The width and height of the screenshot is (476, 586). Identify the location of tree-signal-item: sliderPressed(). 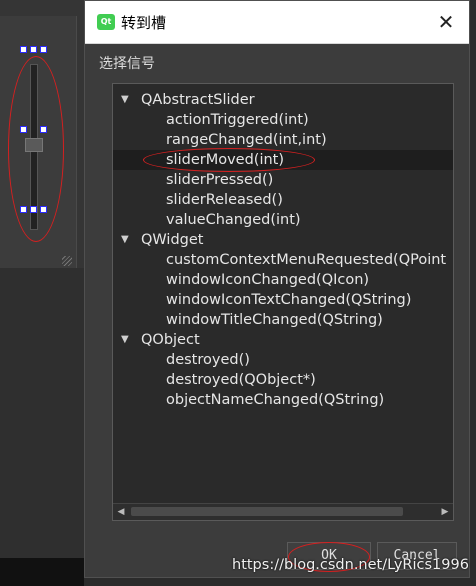
(283, 180).